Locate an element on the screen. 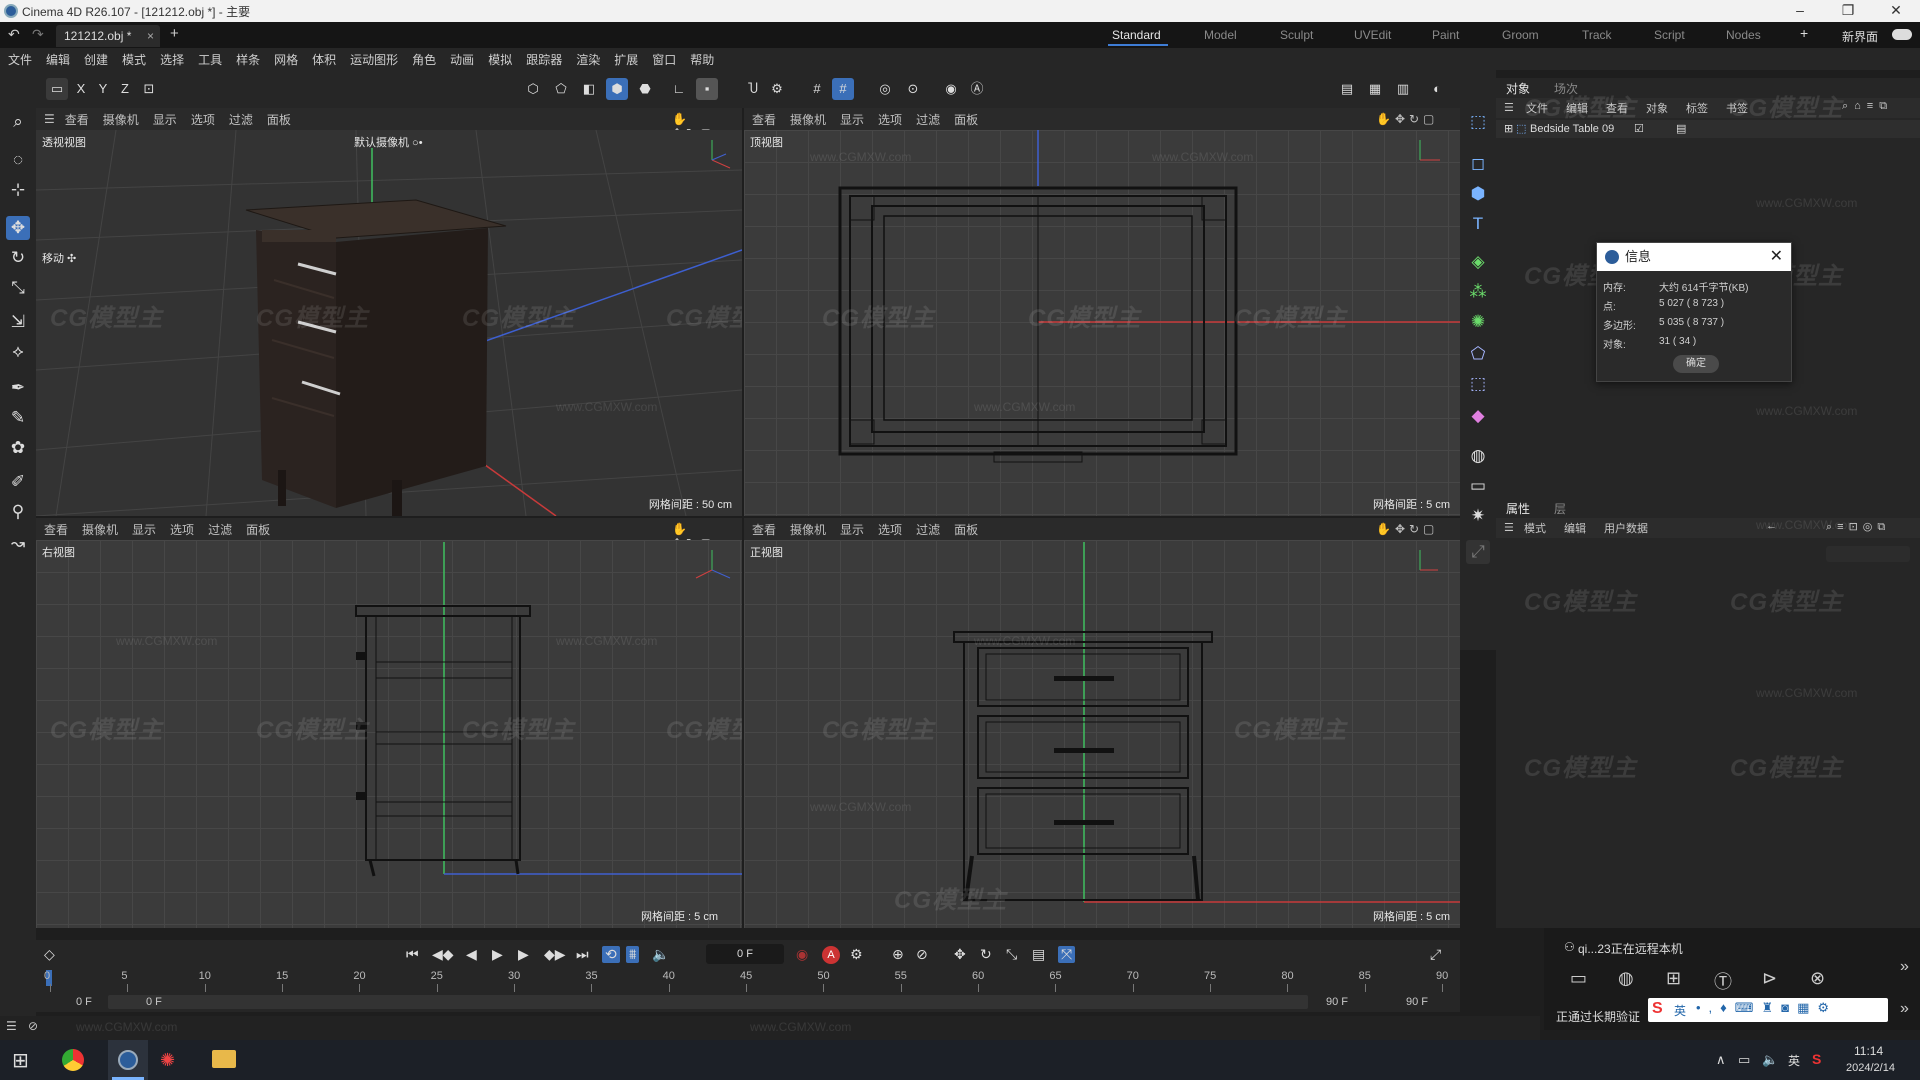 This screenshot has width=1920, height=1080. model-mode-icon: ⬢ is located at coordinates (617, 89).